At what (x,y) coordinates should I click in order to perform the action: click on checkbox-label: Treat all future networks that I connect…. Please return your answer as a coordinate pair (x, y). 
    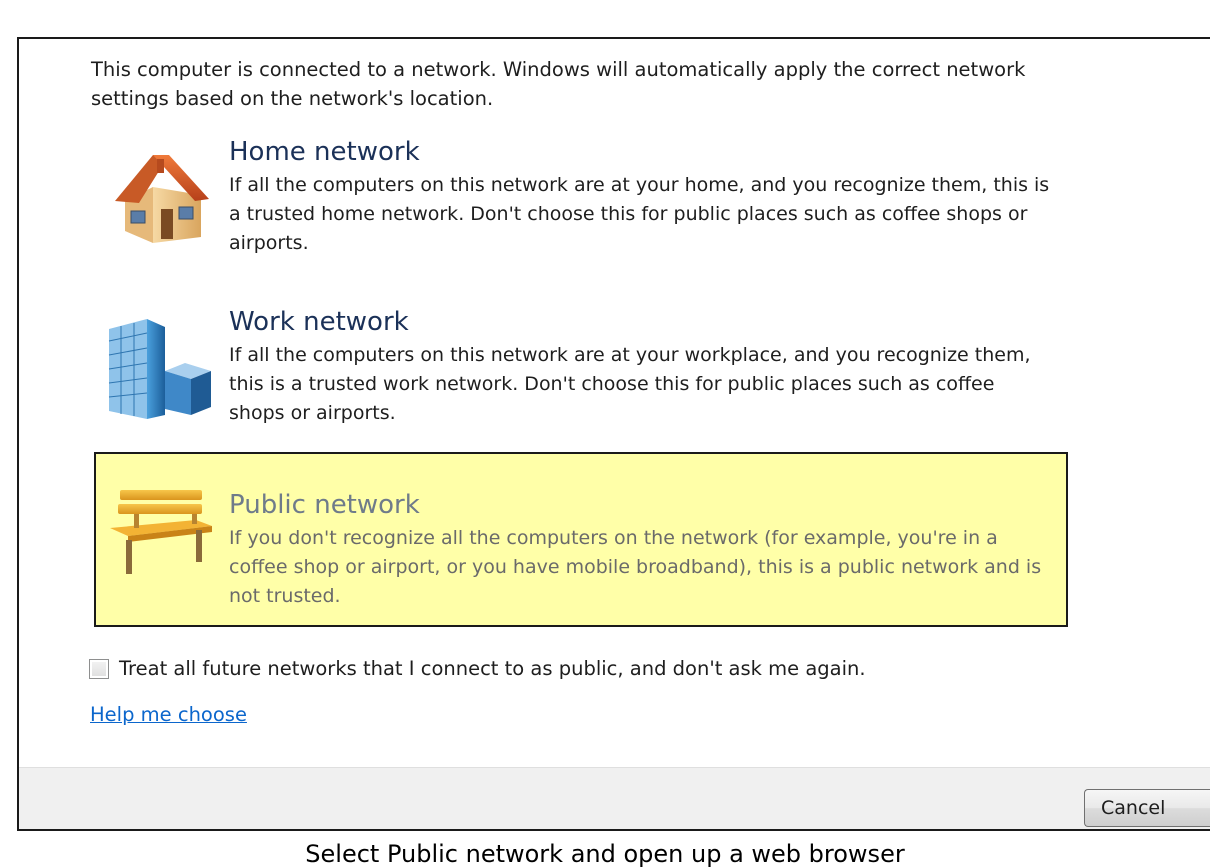
    Looking at the image, I should click on (492, 668).